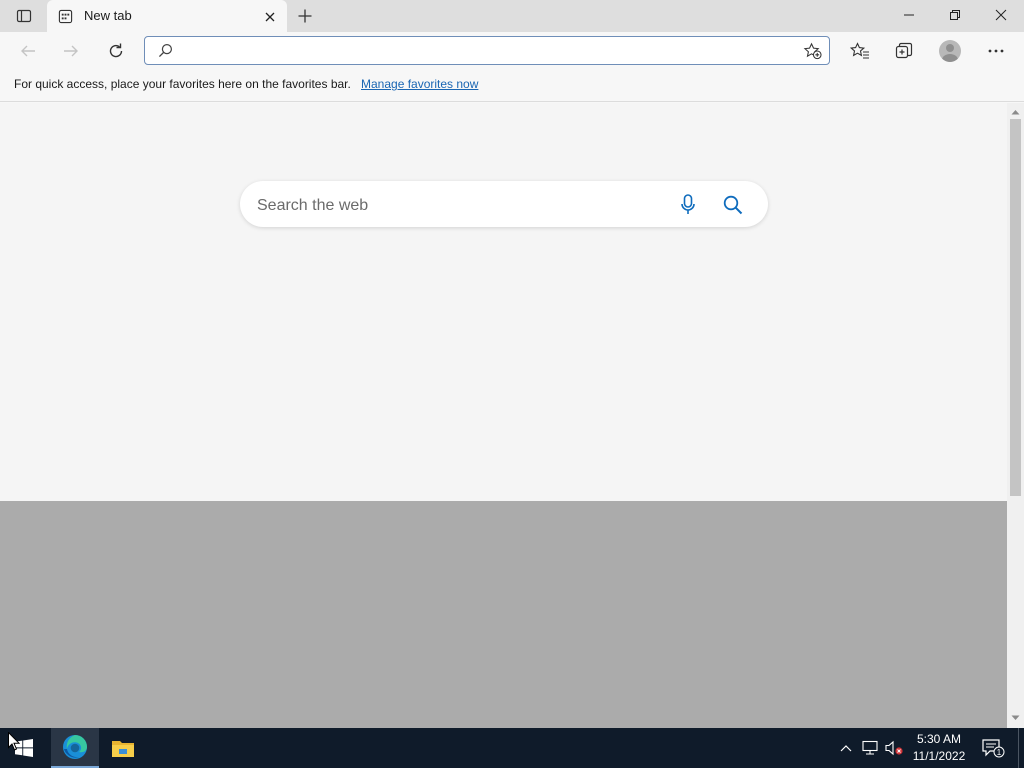  I want to click on settings-and-more-button, so click(996, 51).